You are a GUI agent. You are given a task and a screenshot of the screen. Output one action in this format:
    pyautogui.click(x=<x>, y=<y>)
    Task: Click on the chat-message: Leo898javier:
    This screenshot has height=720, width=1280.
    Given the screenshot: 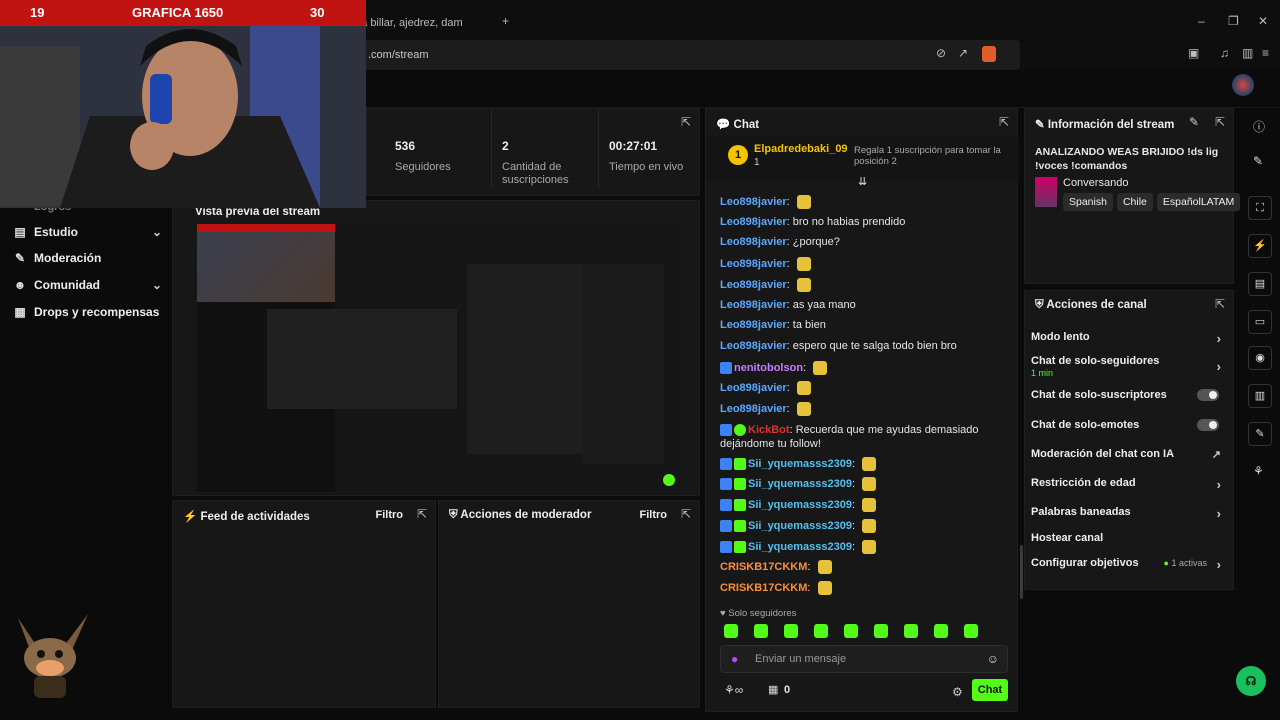 What is the action you would take?
    pyautogui.click(x=765, y=264)
    